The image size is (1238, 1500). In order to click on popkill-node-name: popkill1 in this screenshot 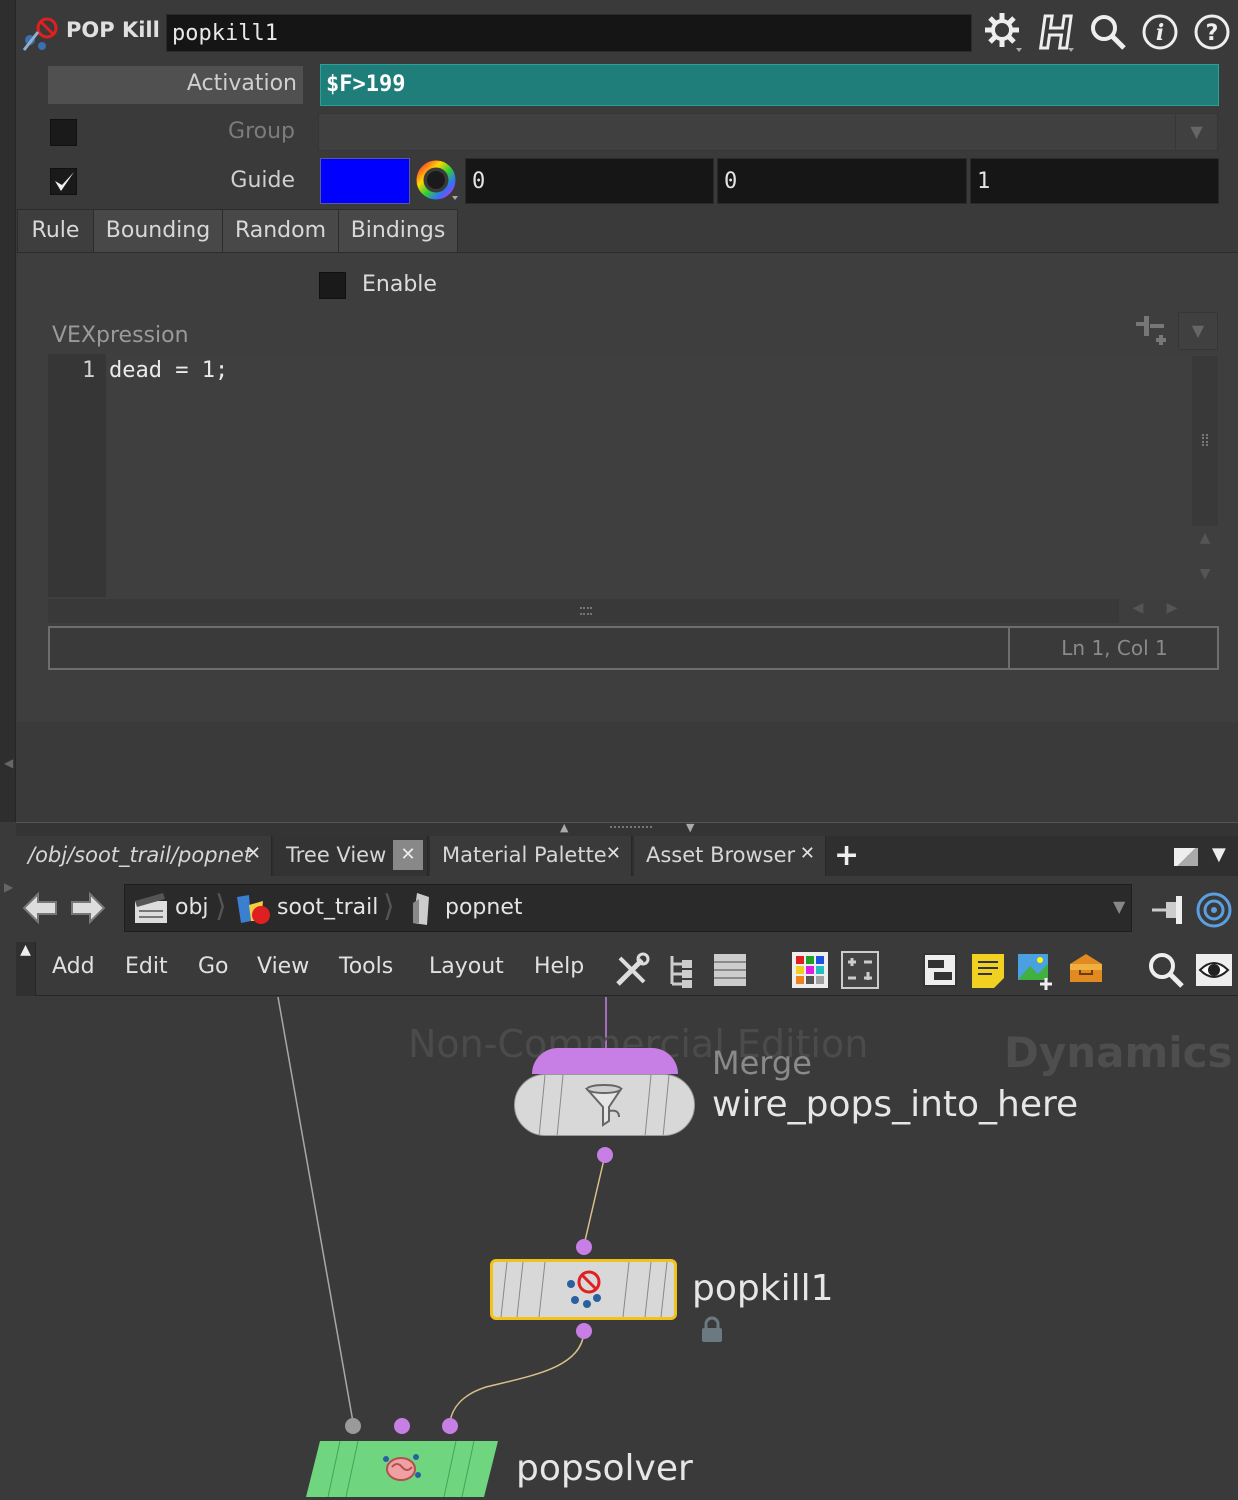, I will do `click(763, 1288)`.